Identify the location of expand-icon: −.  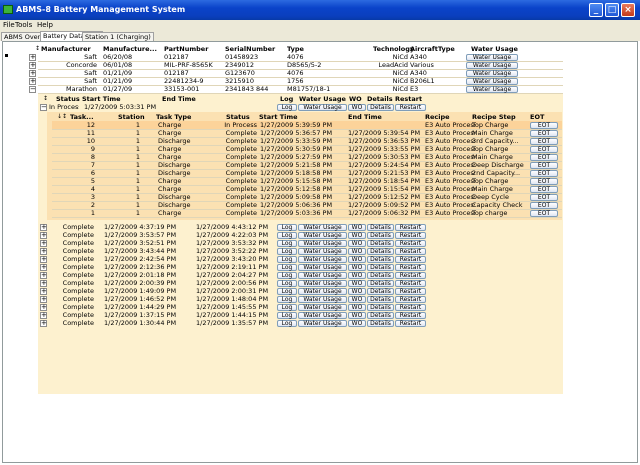
(32, 89).